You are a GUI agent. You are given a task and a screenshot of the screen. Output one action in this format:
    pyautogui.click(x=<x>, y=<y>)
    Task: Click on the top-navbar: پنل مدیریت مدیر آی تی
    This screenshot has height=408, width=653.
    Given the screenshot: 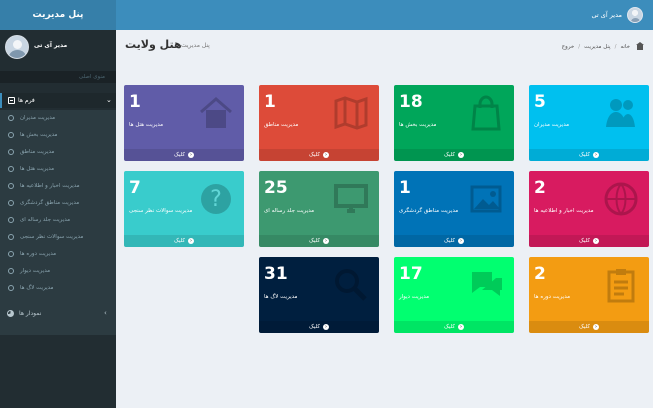 What is the action you would take?
    pyautogui.click(x=326, y=15)
    